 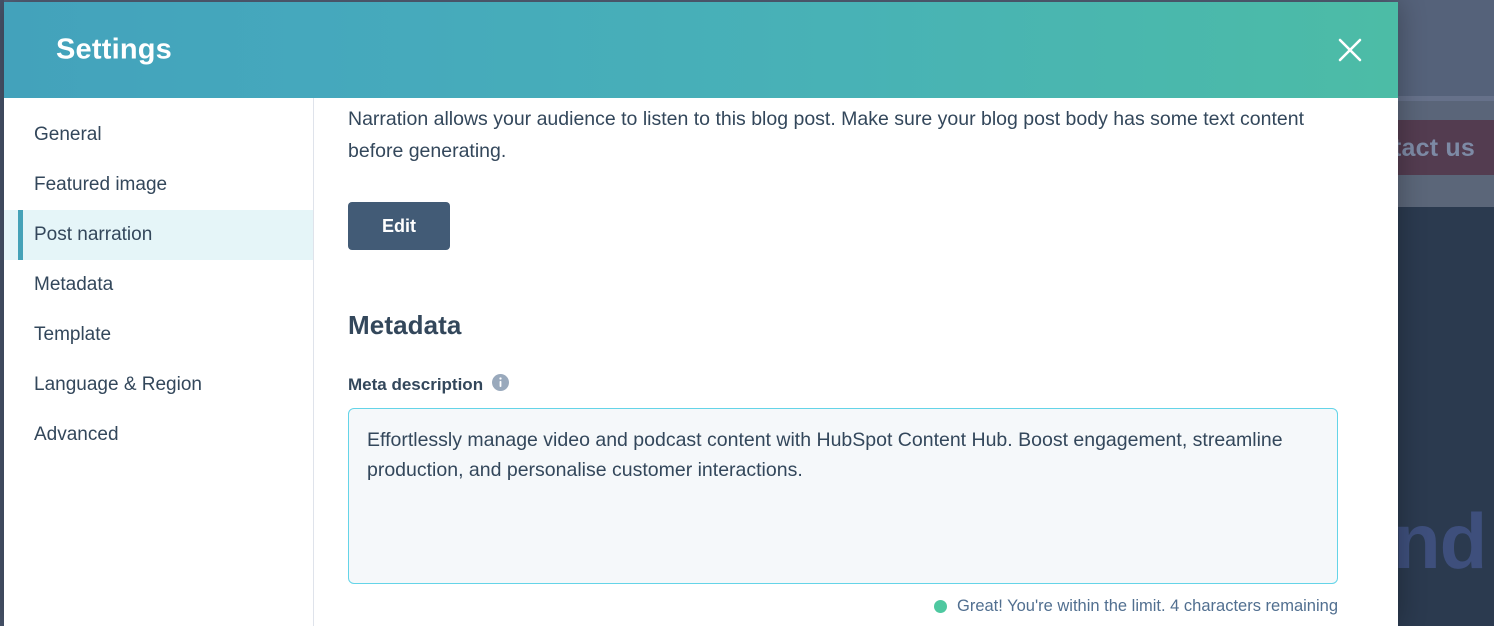 I want to click on sidebar-item-language-region: Language & Region, so click(x=158, y=385).